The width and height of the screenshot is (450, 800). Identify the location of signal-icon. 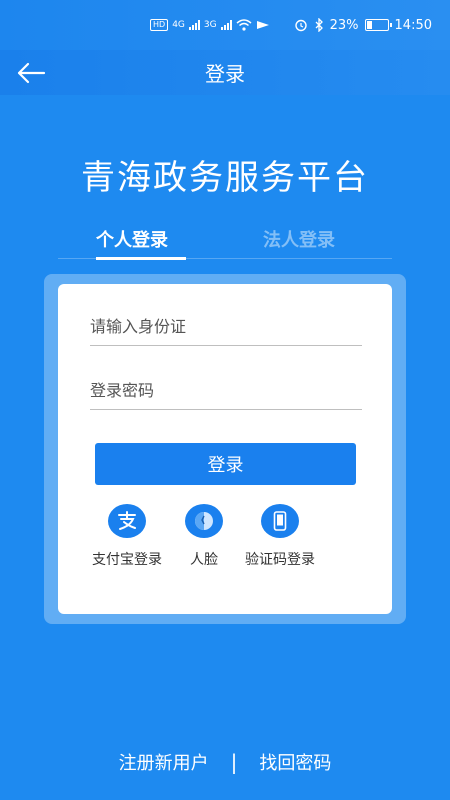
(194, 25).